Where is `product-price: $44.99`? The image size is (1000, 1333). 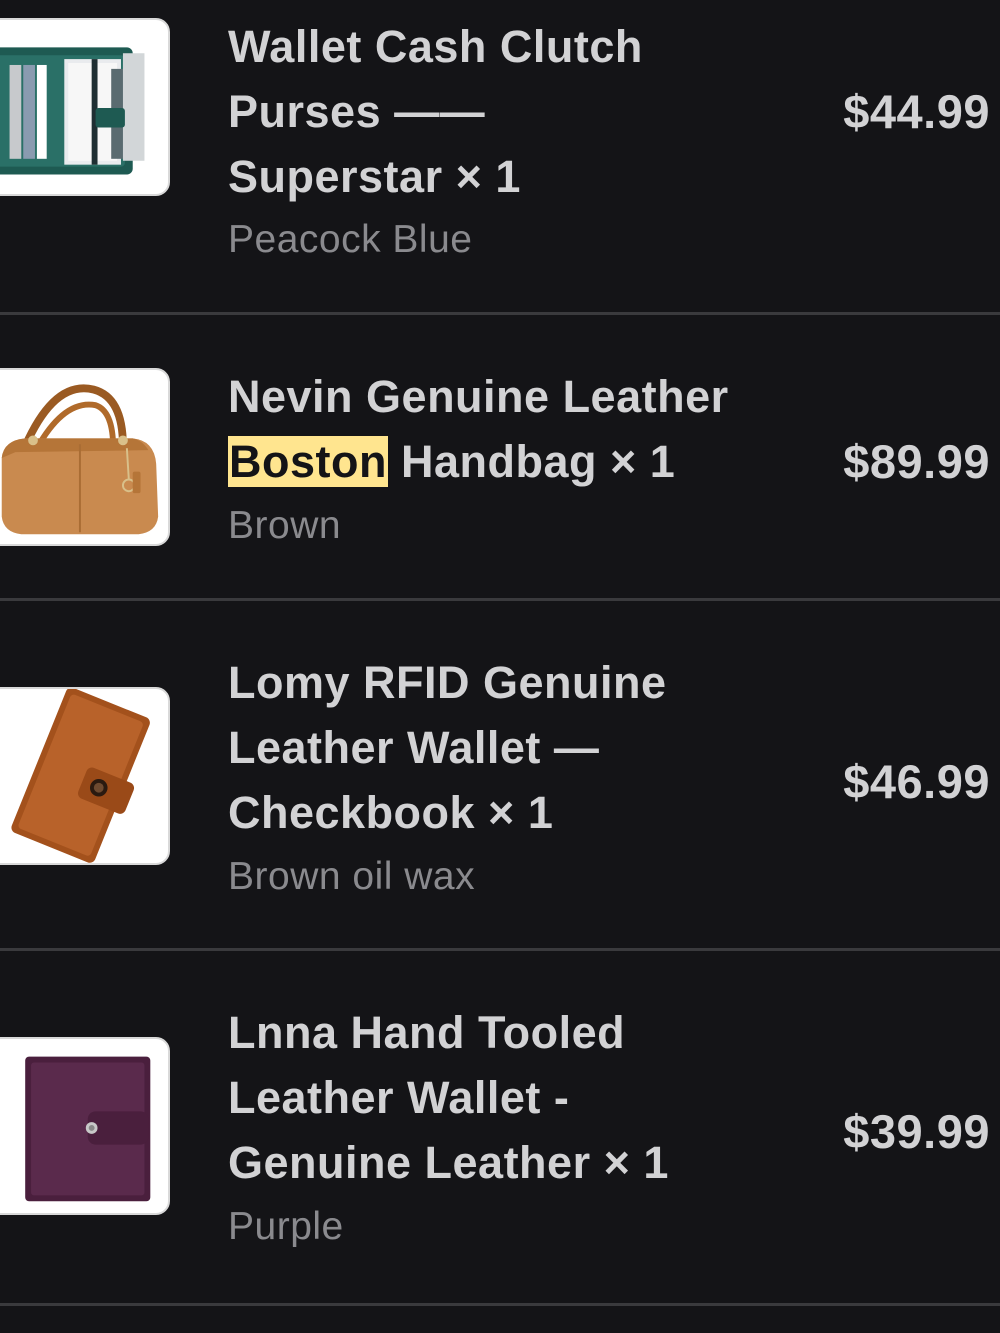 product-price: $44.99 is located at coordinates (916, 111).